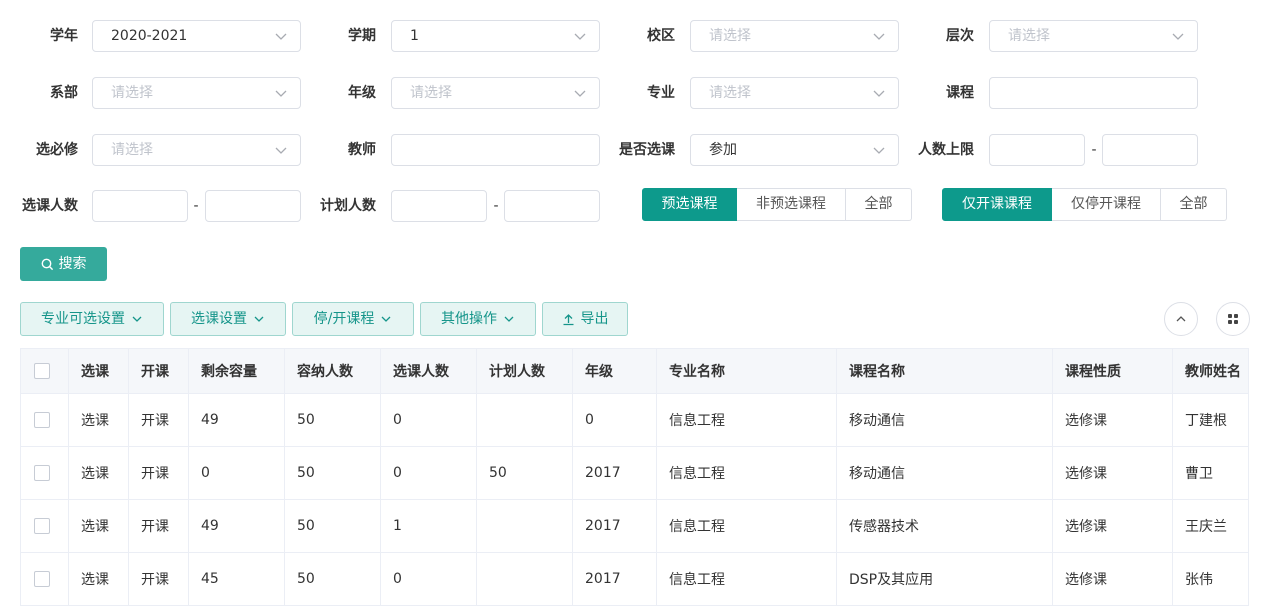 This screenshot has width=1270, height=611. I want to click on grade-placeholder: 请选择, so click(431, 93).